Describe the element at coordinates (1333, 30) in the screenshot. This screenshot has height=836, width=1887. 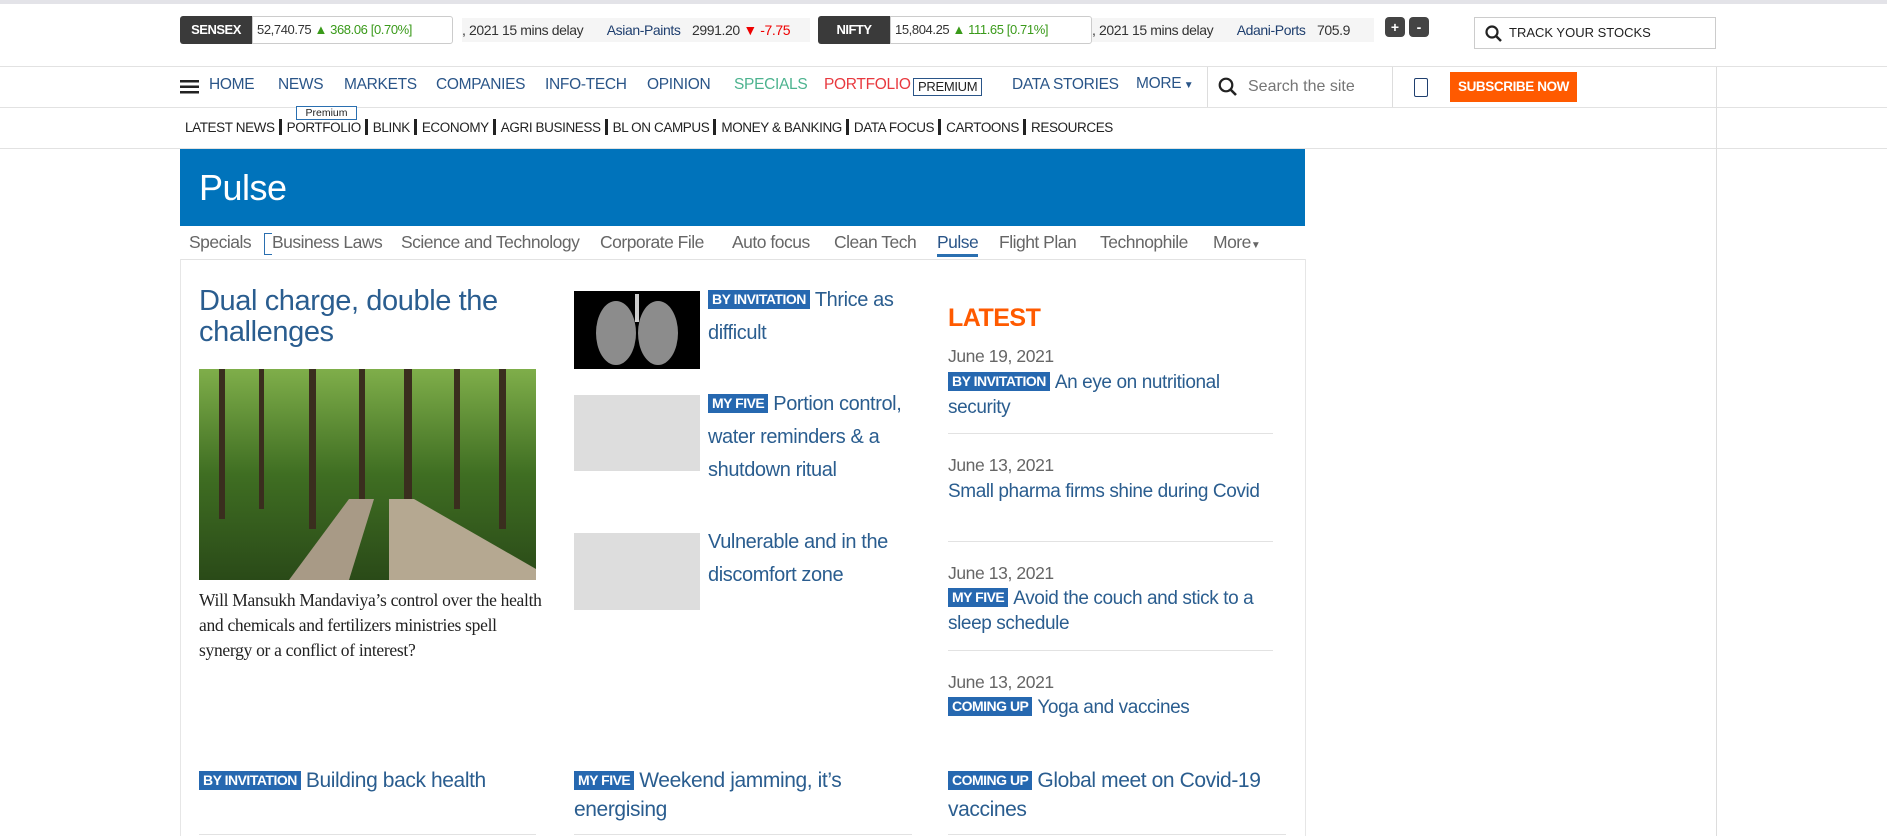
I see `stock-price: 705.9` at that location.